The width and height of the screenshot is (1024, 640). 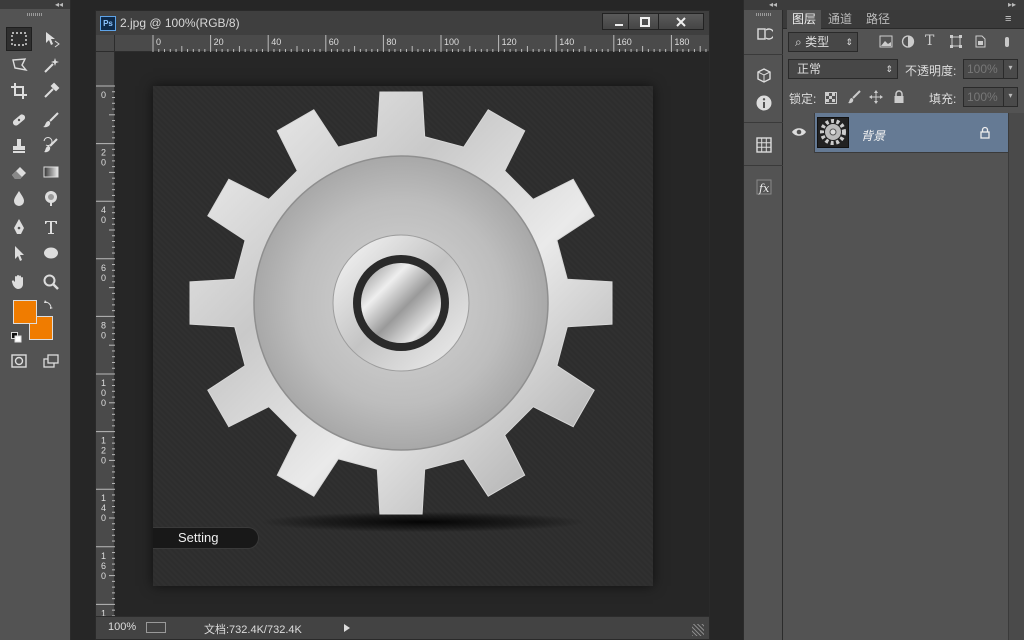 I want to click on status-menu-arrow-icon, so click(x=347, y=628).